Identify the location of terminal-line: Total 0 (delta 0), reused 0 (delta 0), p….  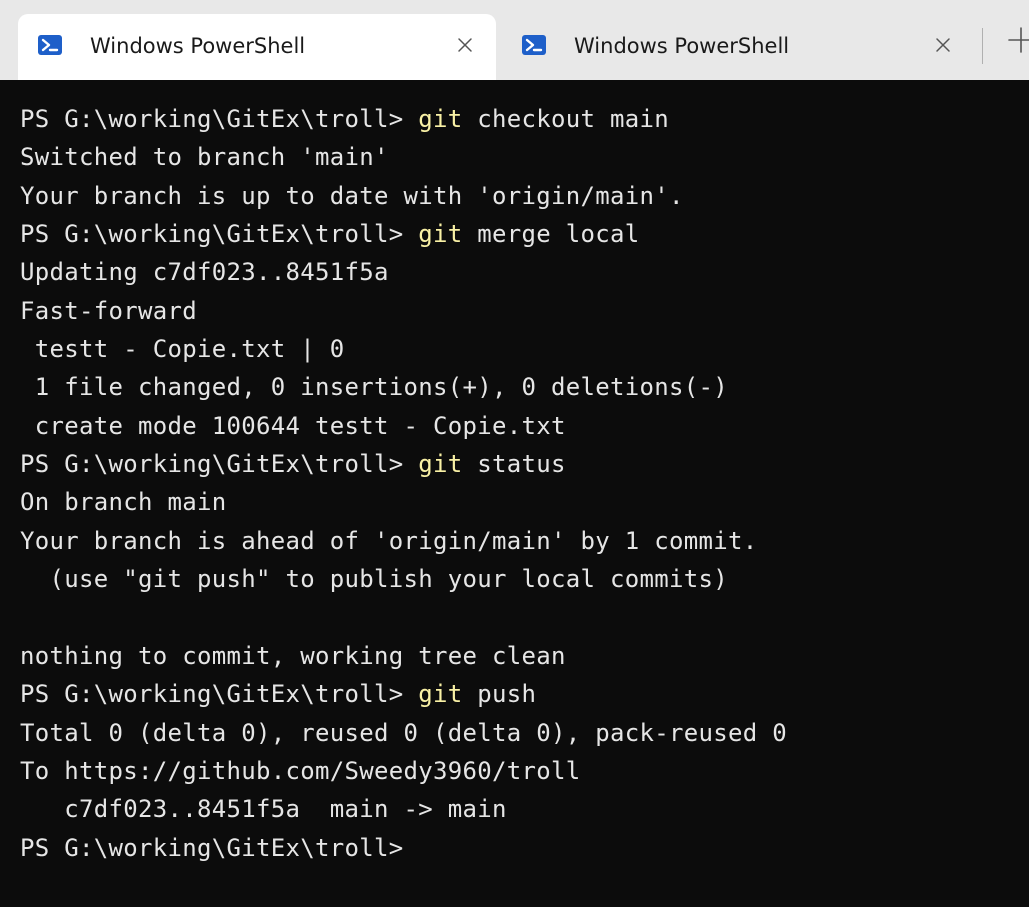
(524, 733).